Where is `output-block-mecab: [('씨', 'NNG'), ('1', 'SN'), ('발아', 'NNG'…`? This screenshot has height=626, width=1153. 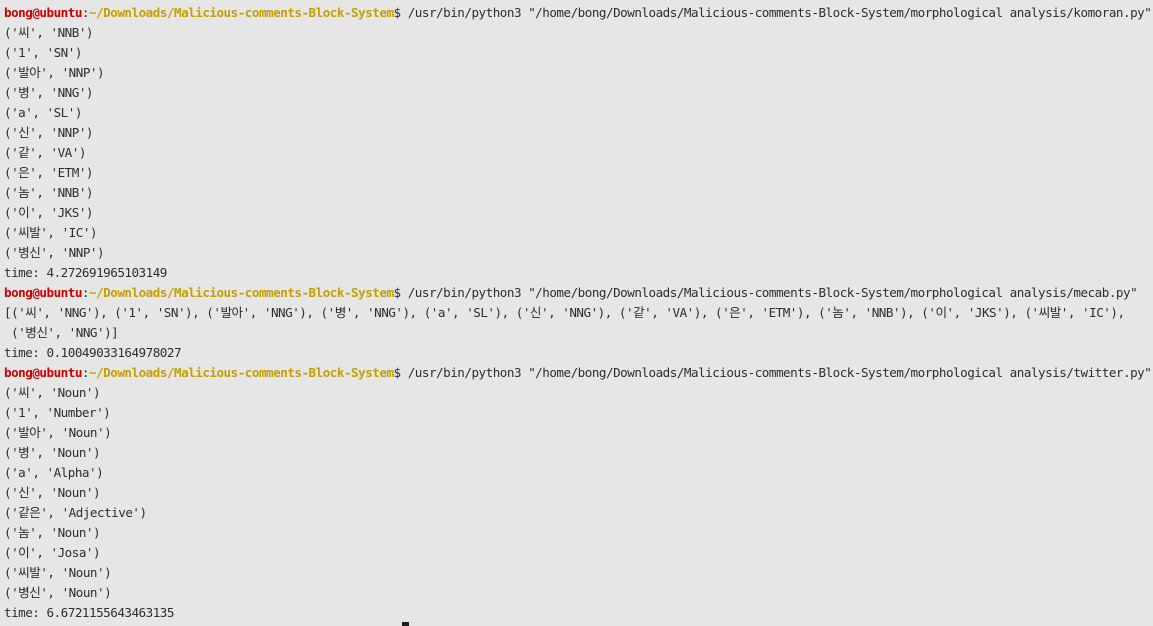 output-block-mecab: [('씨', 'NNG'), ('1', 'SN'), ('발아', 'NNG'… is located at coordinates (578, 333).